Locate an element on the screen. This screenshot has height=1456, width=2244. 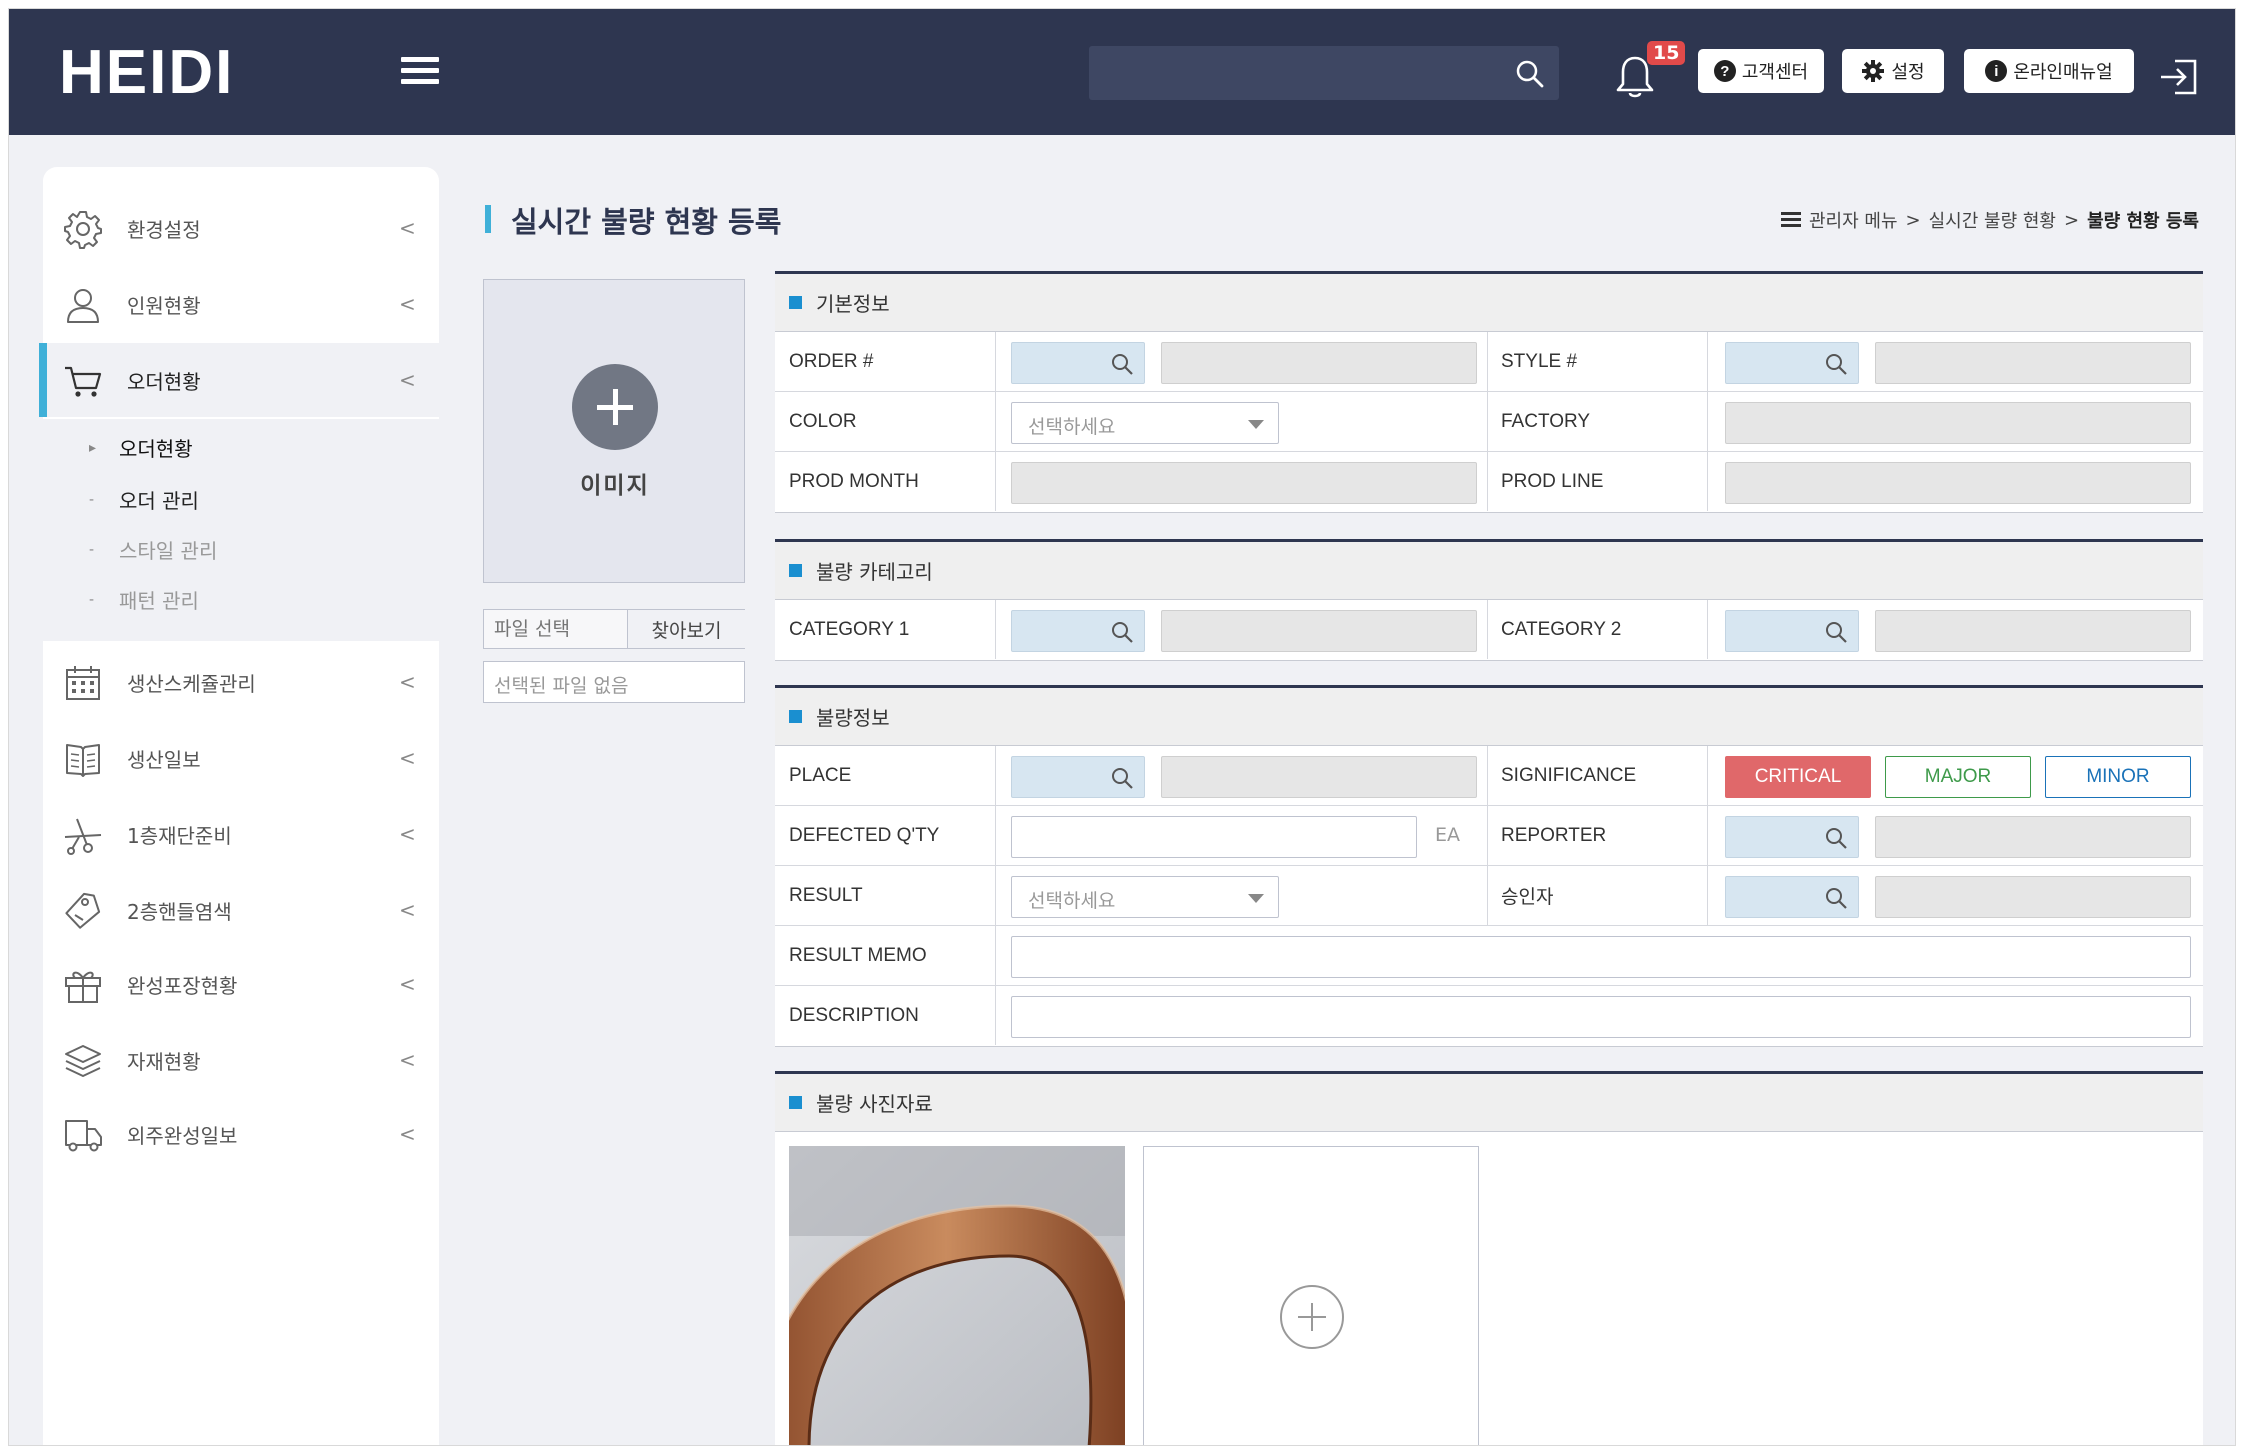
image-upload-area: 이미지 is located at coordinates (614, 431).